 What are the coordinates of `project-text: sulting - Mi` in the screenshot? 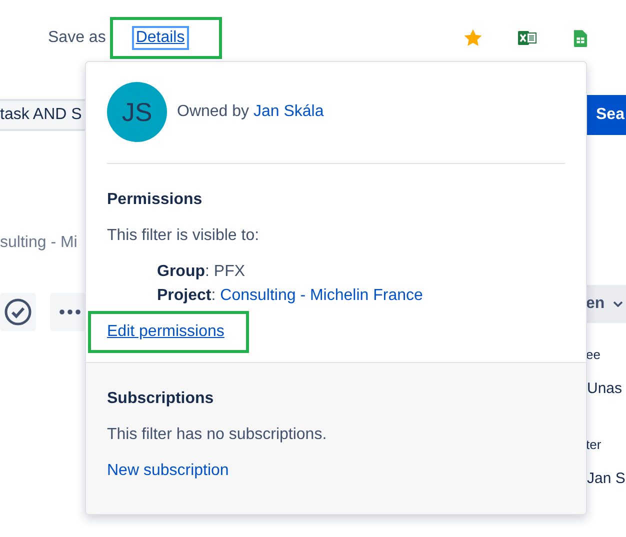 It's located at (39, 243).